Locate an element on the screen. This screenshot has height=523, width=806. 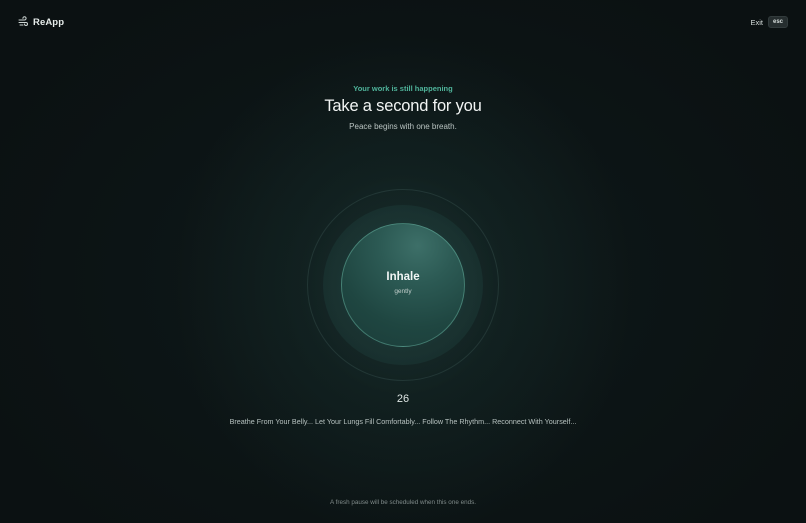
breath-phase: Inhale is located at coordinates (403, 277).